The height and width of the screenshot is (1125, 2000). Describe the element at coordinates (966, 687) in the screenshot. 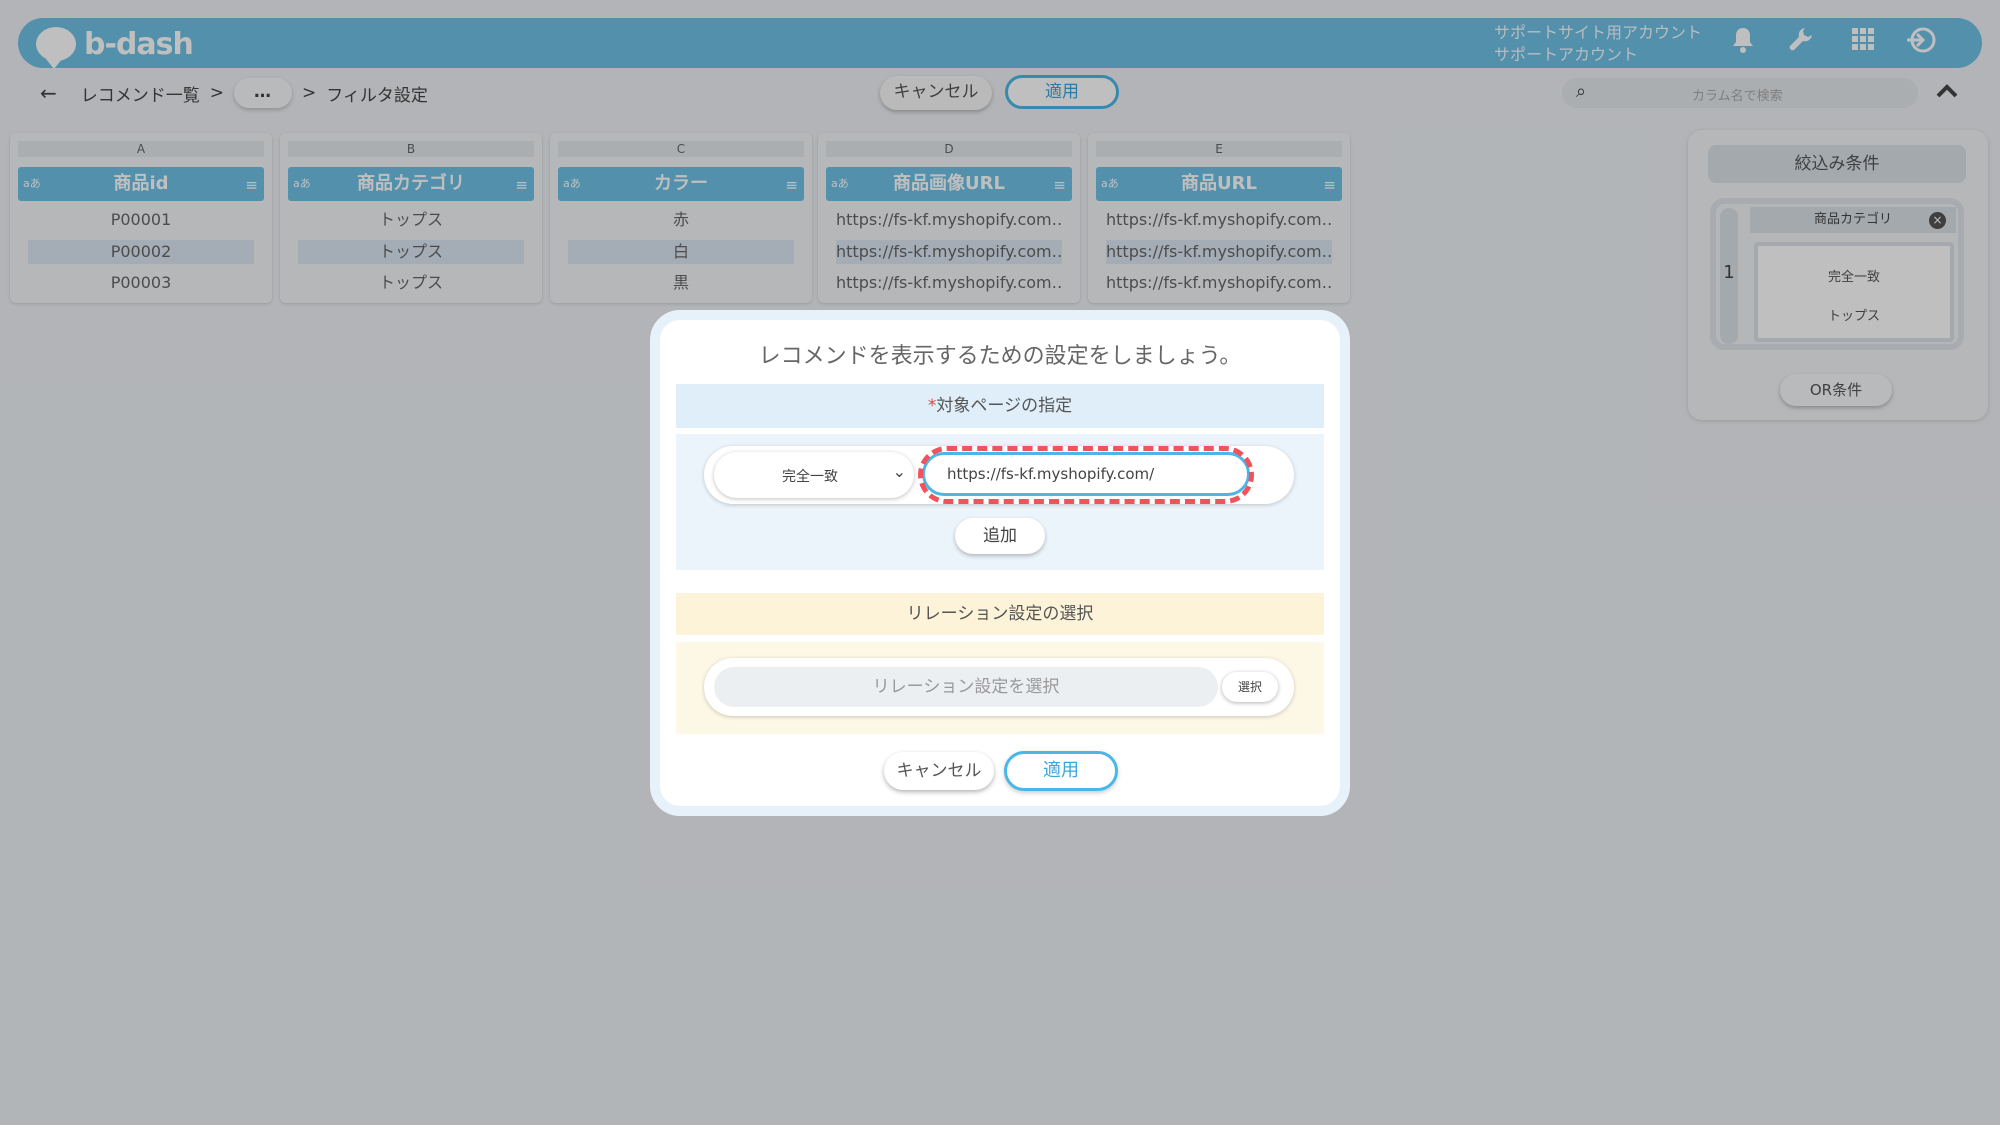

I see `relation-input: リレーション設定を選択` at that location.